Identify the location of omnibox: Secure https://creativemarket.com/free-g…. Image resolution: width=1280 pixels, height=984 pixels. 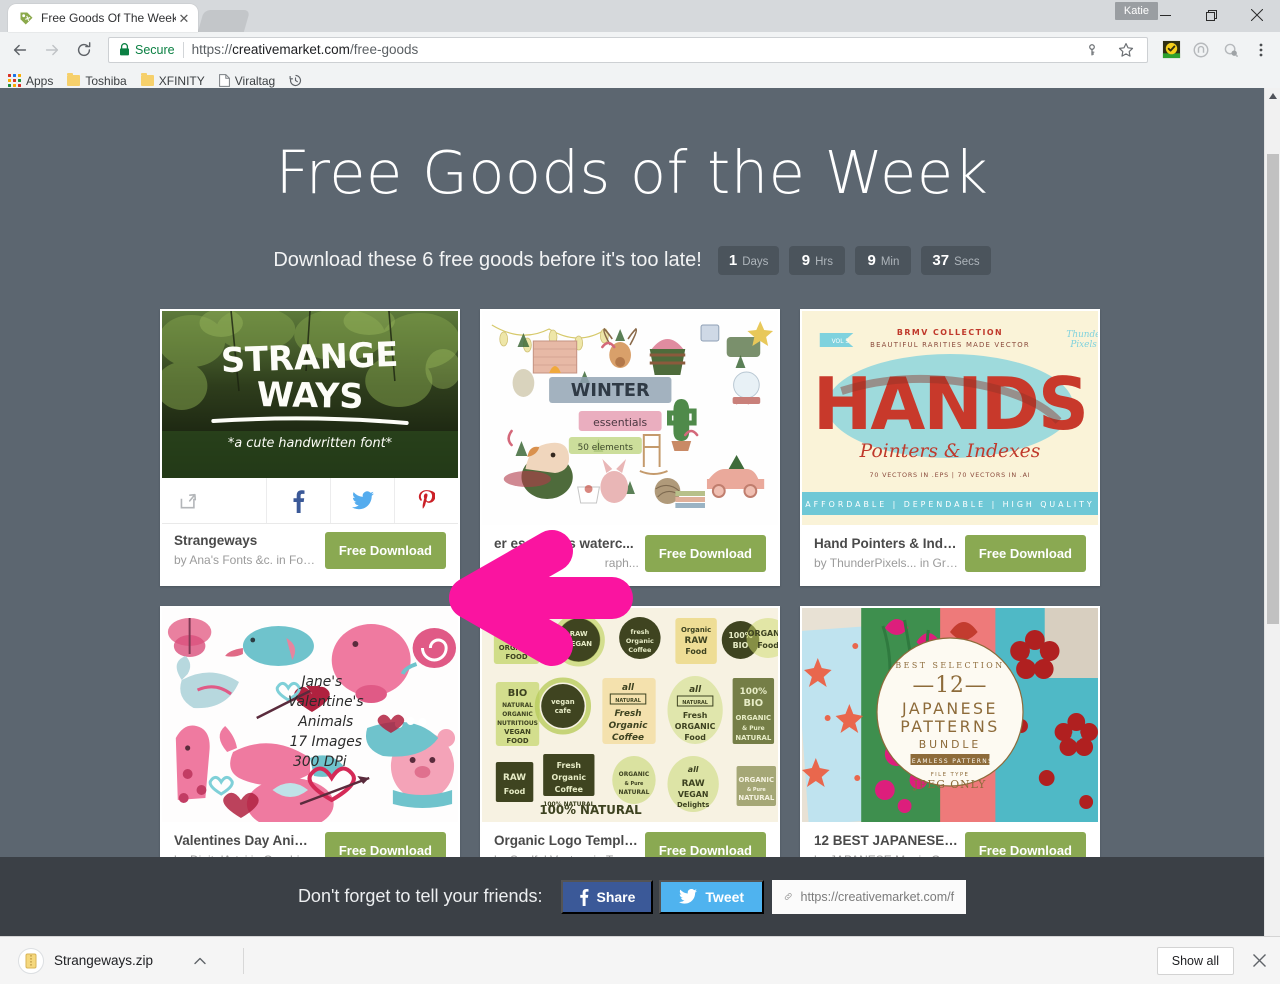
(628, 49).